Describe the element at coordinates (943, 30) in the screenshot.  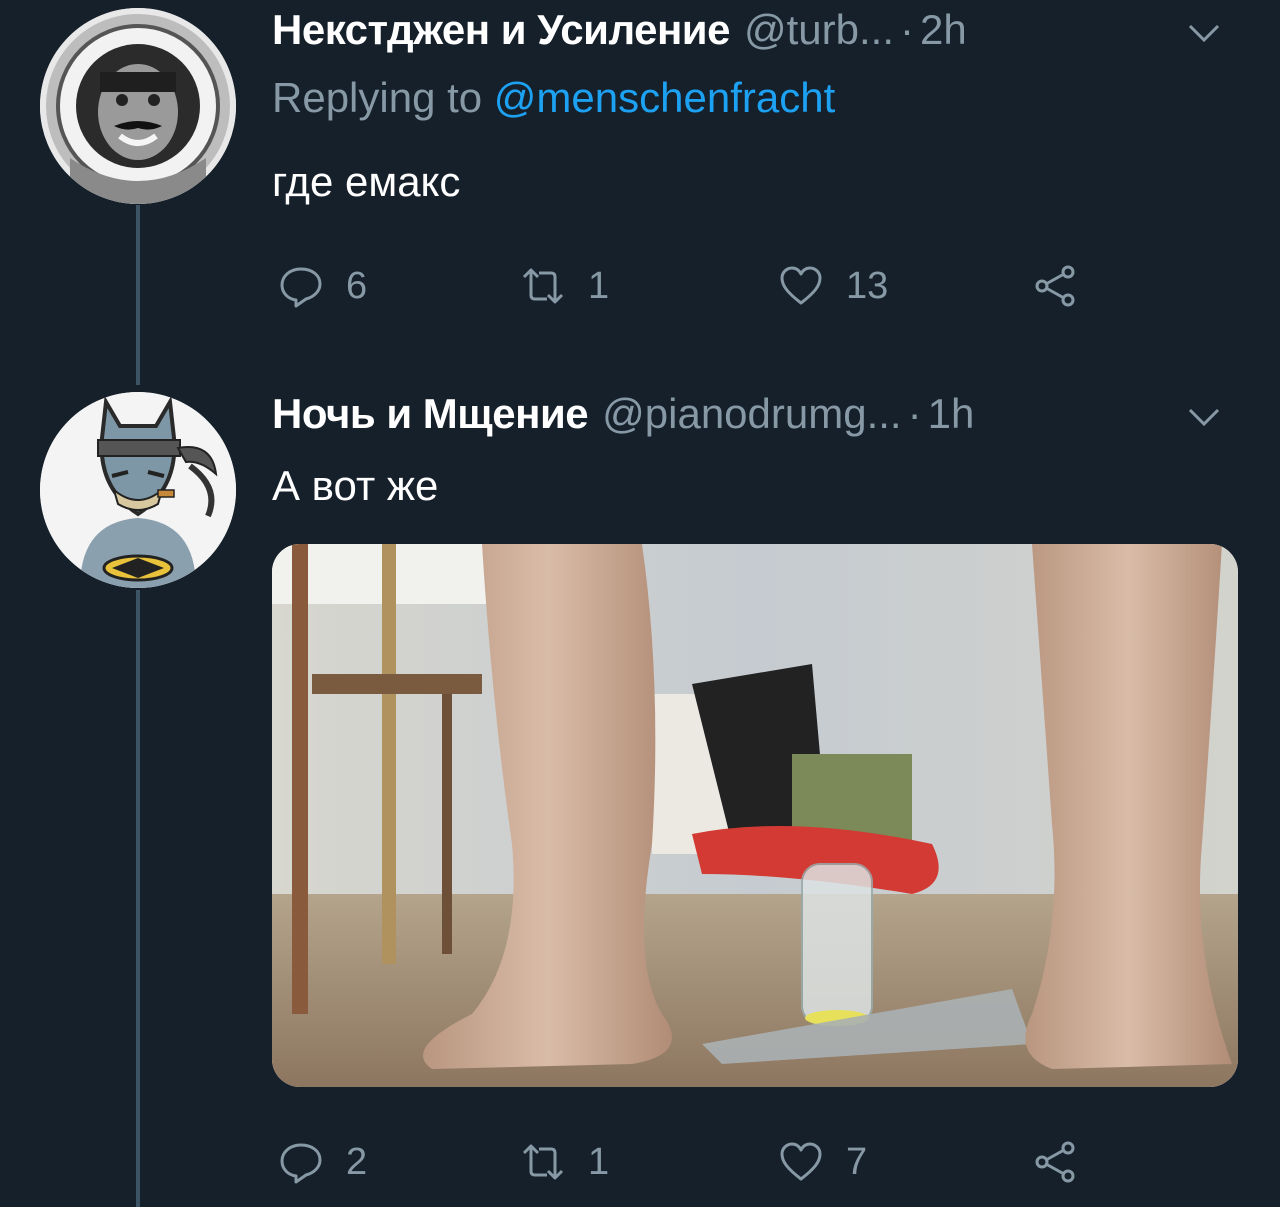
I see `timestamp: 2h` at that location.